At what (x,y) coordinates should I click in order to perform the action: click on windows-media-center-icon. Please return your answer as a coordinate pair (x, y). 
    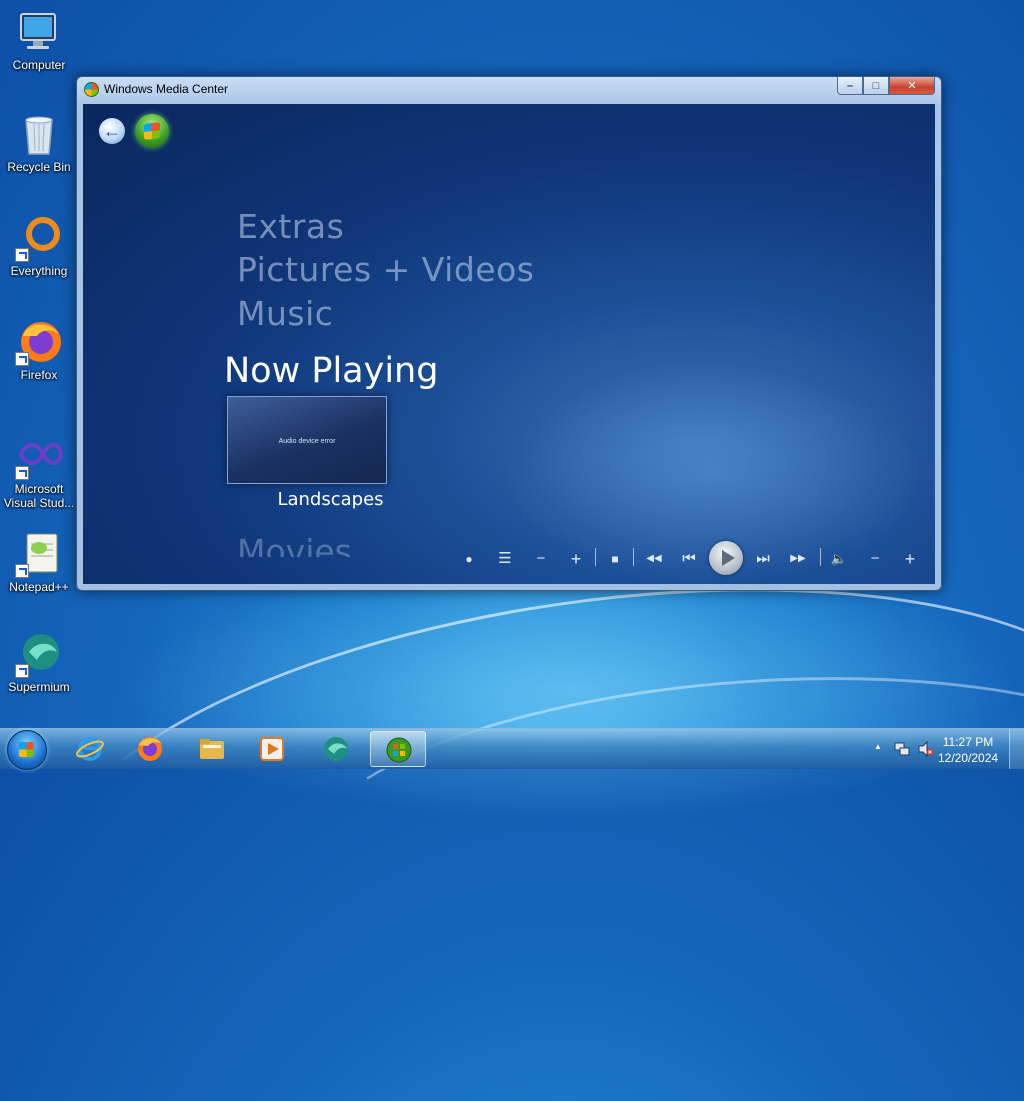
    Looking at the image, I should click on (399, 750).